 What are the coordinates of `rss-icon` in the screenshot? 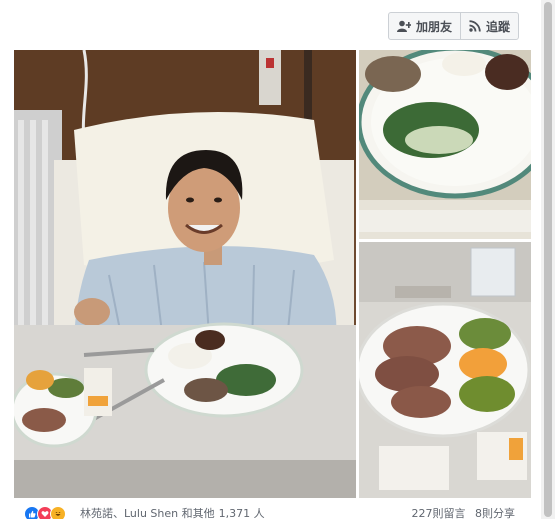 It's located at (475, 26).